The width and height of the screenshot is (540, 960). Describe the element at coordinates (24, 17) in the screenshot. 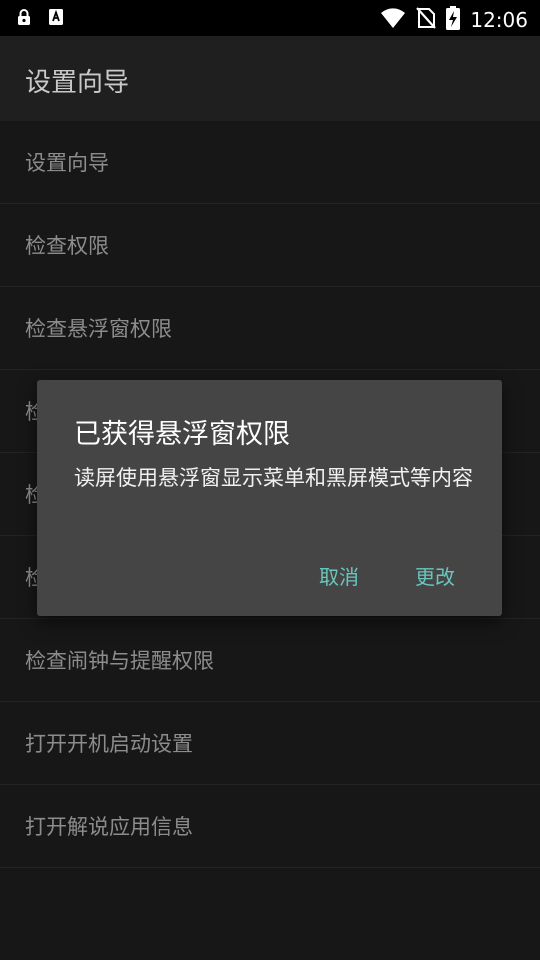

I see `lock-notification-icon` at that location.